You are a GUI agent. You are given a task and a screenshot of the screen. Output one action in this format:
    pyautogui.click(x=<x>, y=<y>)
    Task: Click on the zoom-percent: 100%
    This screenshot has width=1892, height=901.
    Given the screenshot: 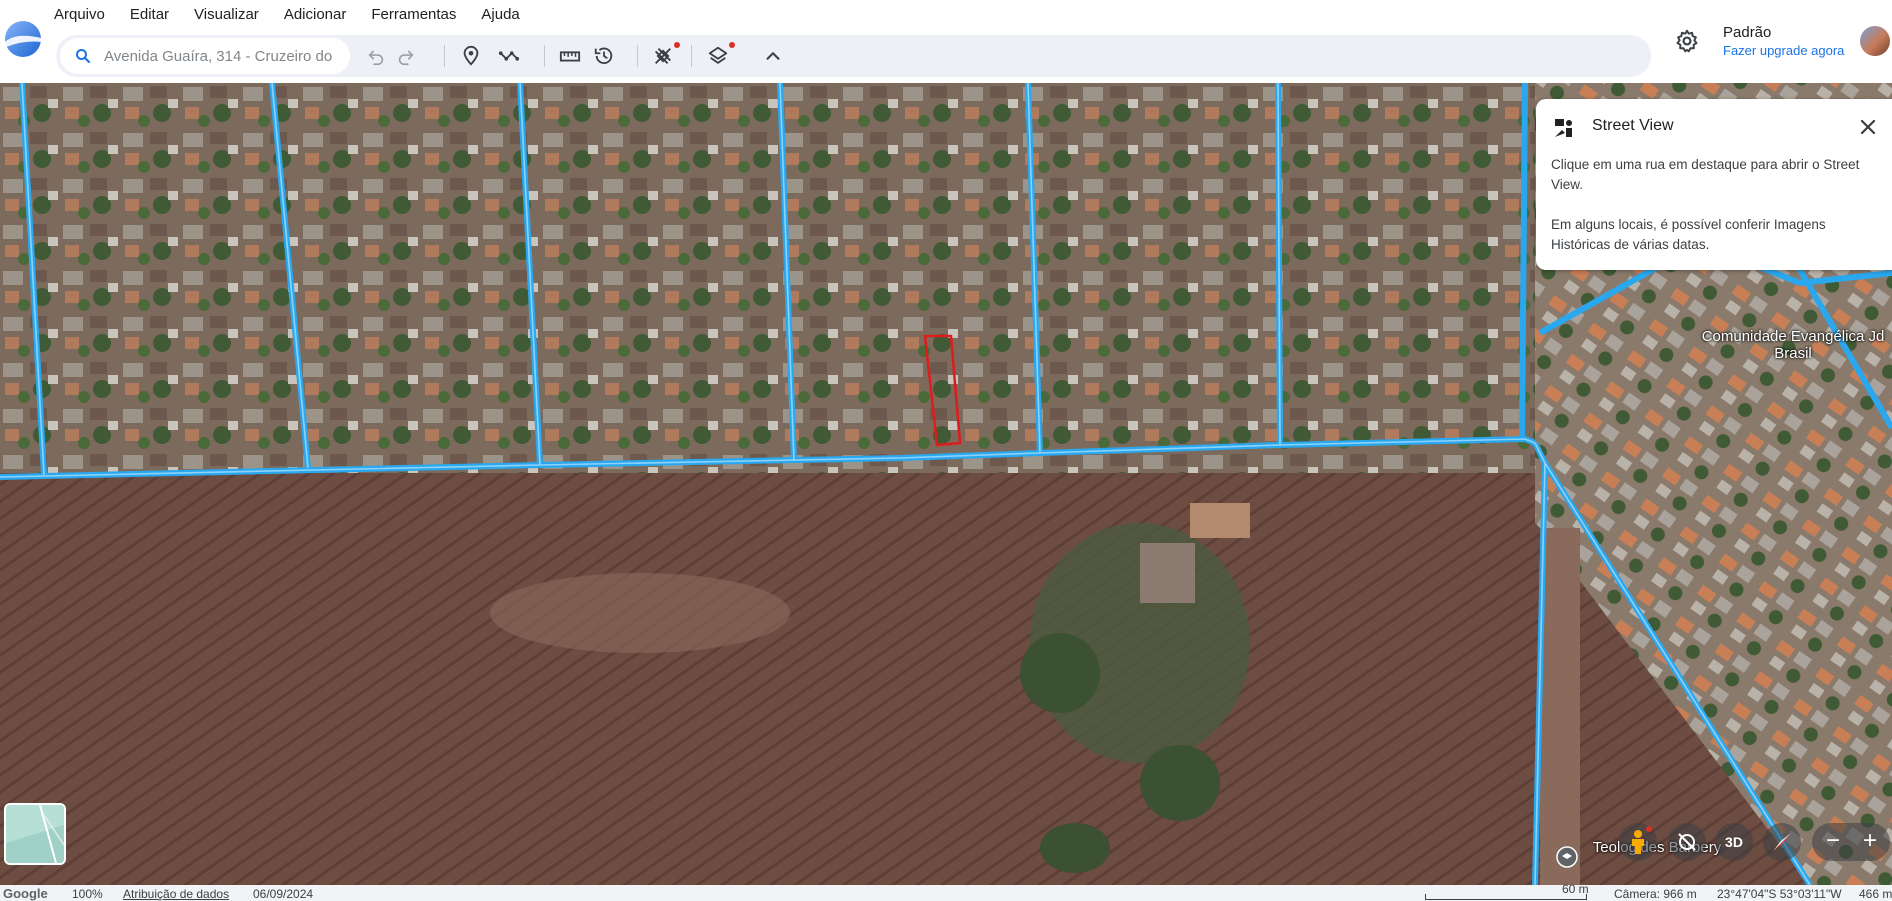 What is the action you would take?
    pyautogui.click(x=87, y=894)
    